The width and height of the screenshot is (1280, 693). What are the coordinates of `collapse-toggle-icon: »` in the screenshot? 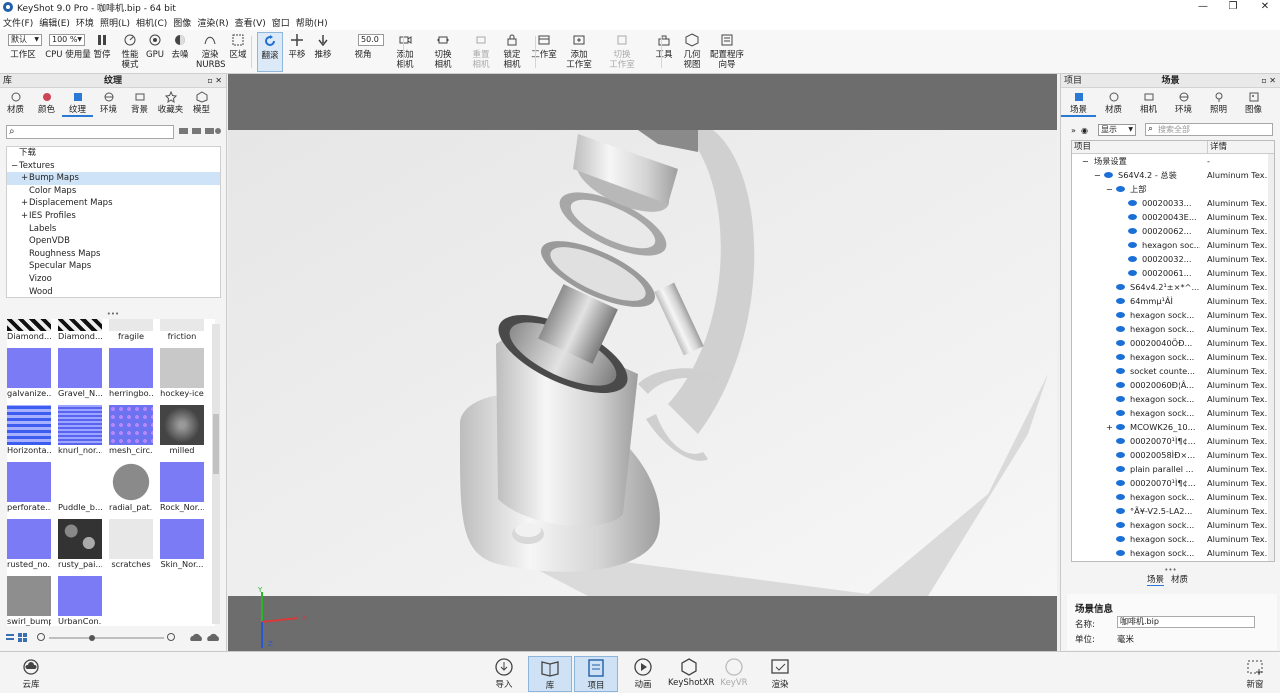 It's located at (1073, 130).